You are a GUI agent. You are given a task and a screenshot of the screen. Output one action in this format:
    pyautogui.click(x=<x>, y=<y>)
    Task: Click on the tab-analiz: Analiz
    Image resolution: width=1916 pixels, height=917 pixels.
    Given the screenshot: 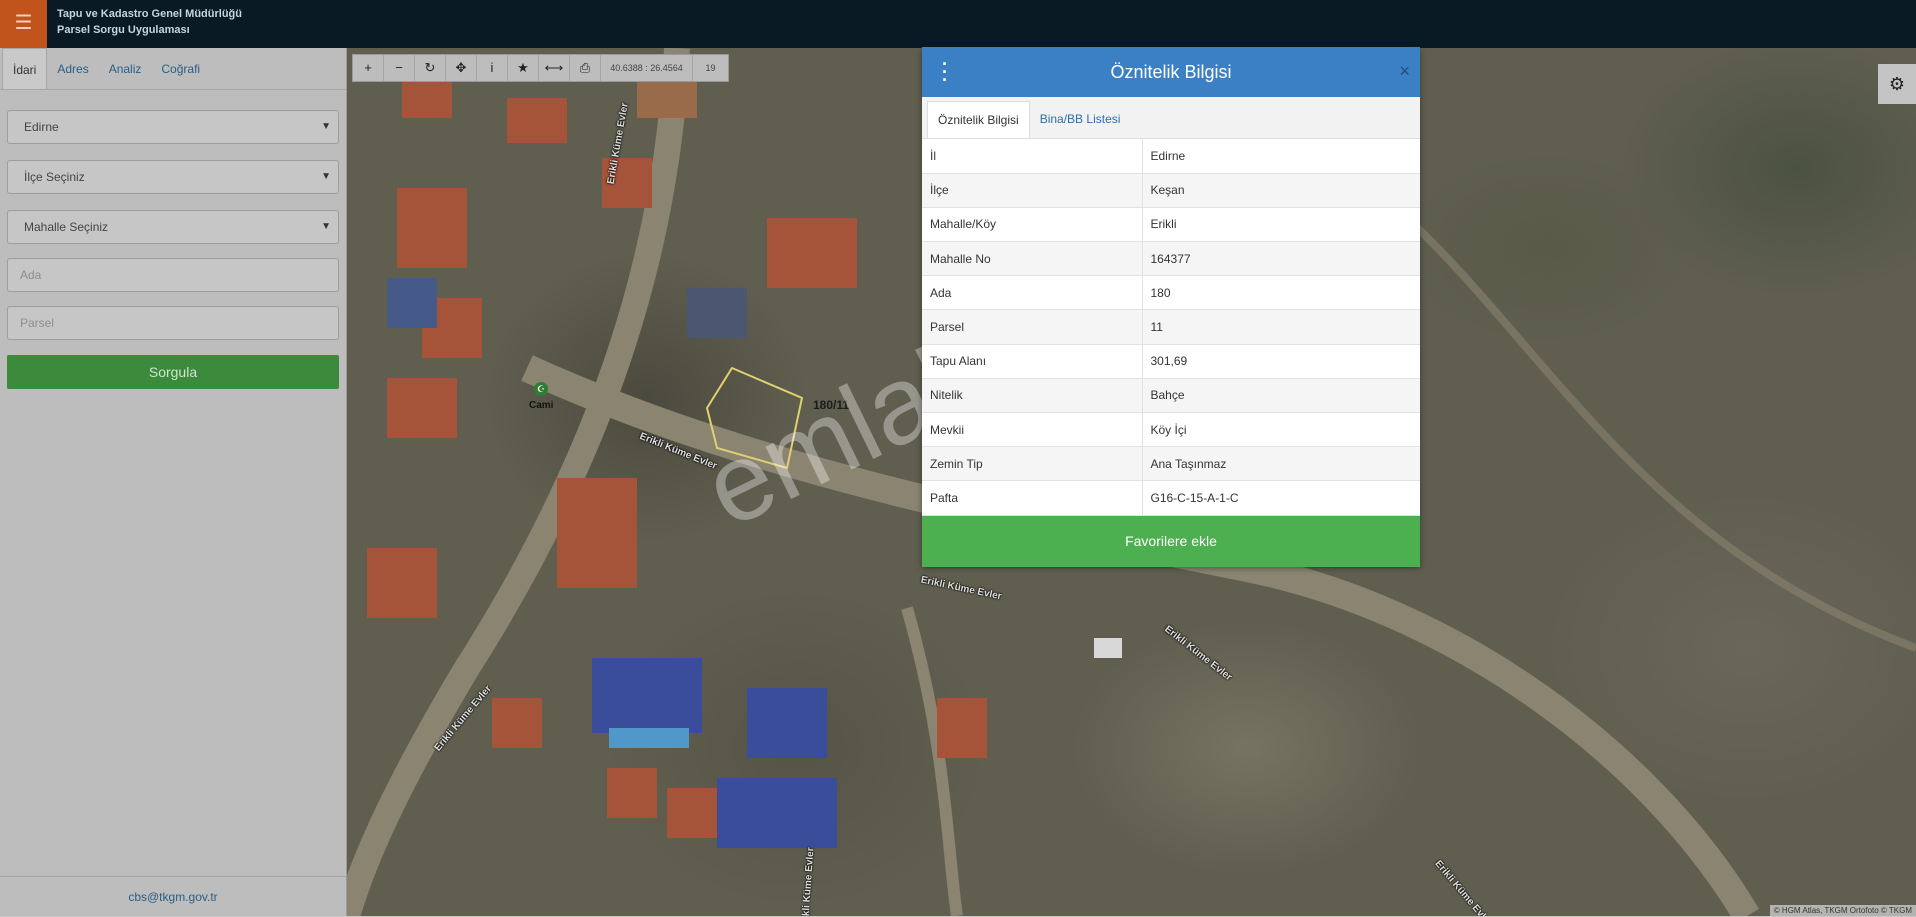 What is the action you would take?
    pyautogui.click(x=125, y=68)
    